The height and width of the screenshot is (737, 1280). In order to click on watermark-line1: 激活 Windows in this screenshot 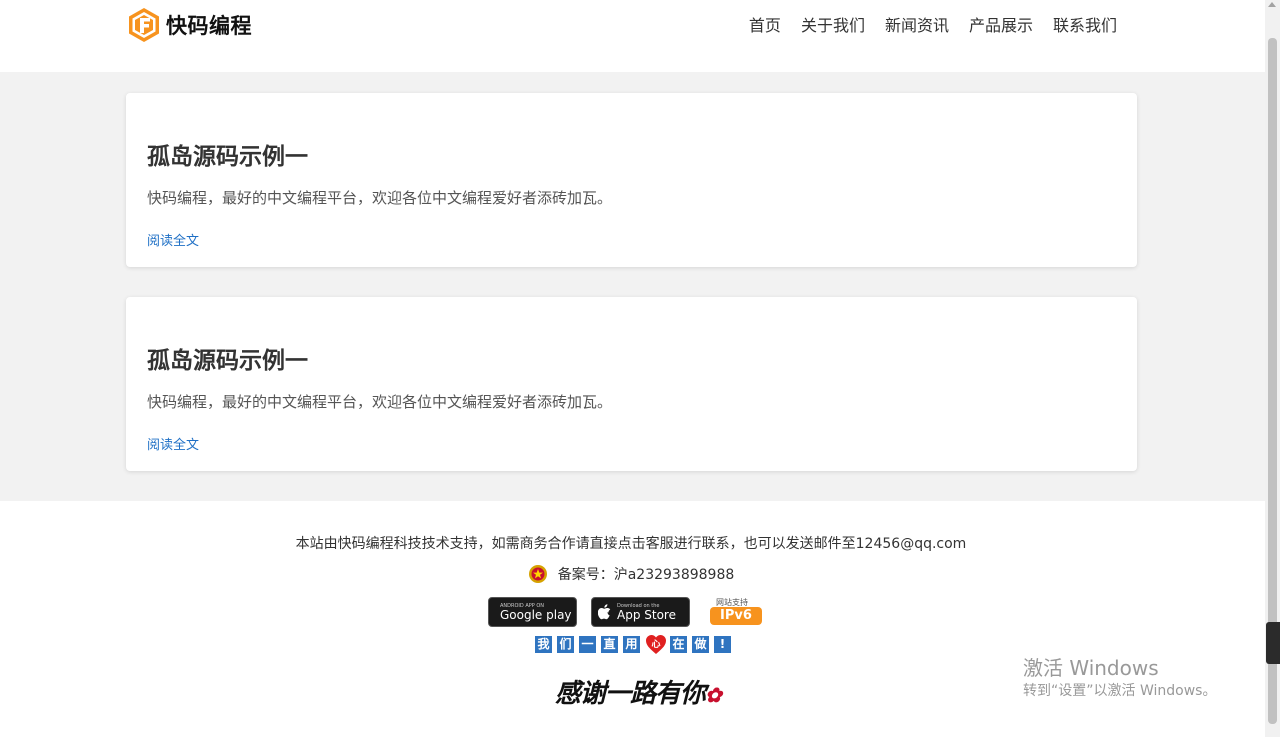, I will do `click(1091, 668)`.